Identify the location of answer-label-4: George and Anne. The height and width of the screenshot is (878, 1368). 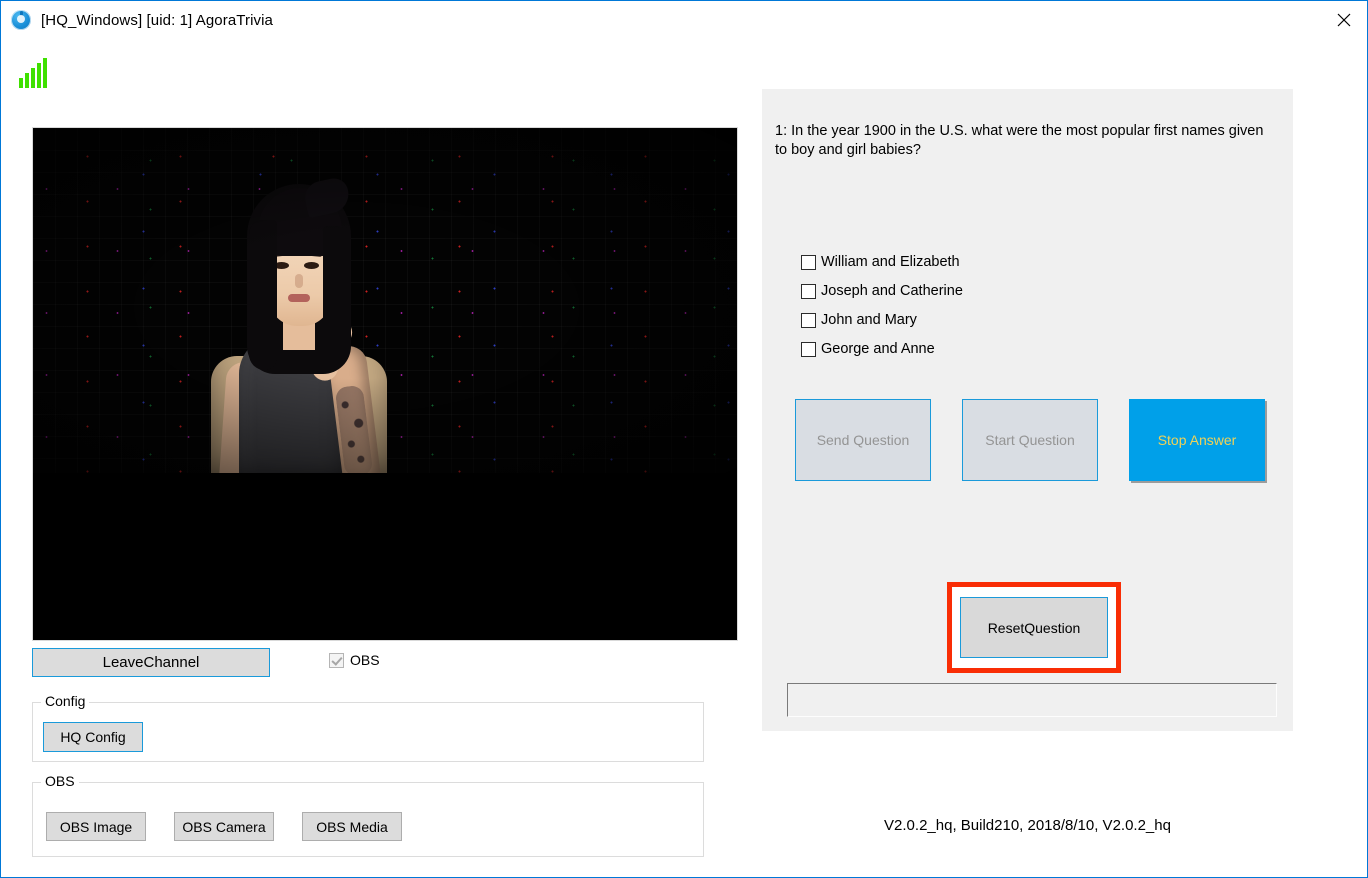
(878, 349).